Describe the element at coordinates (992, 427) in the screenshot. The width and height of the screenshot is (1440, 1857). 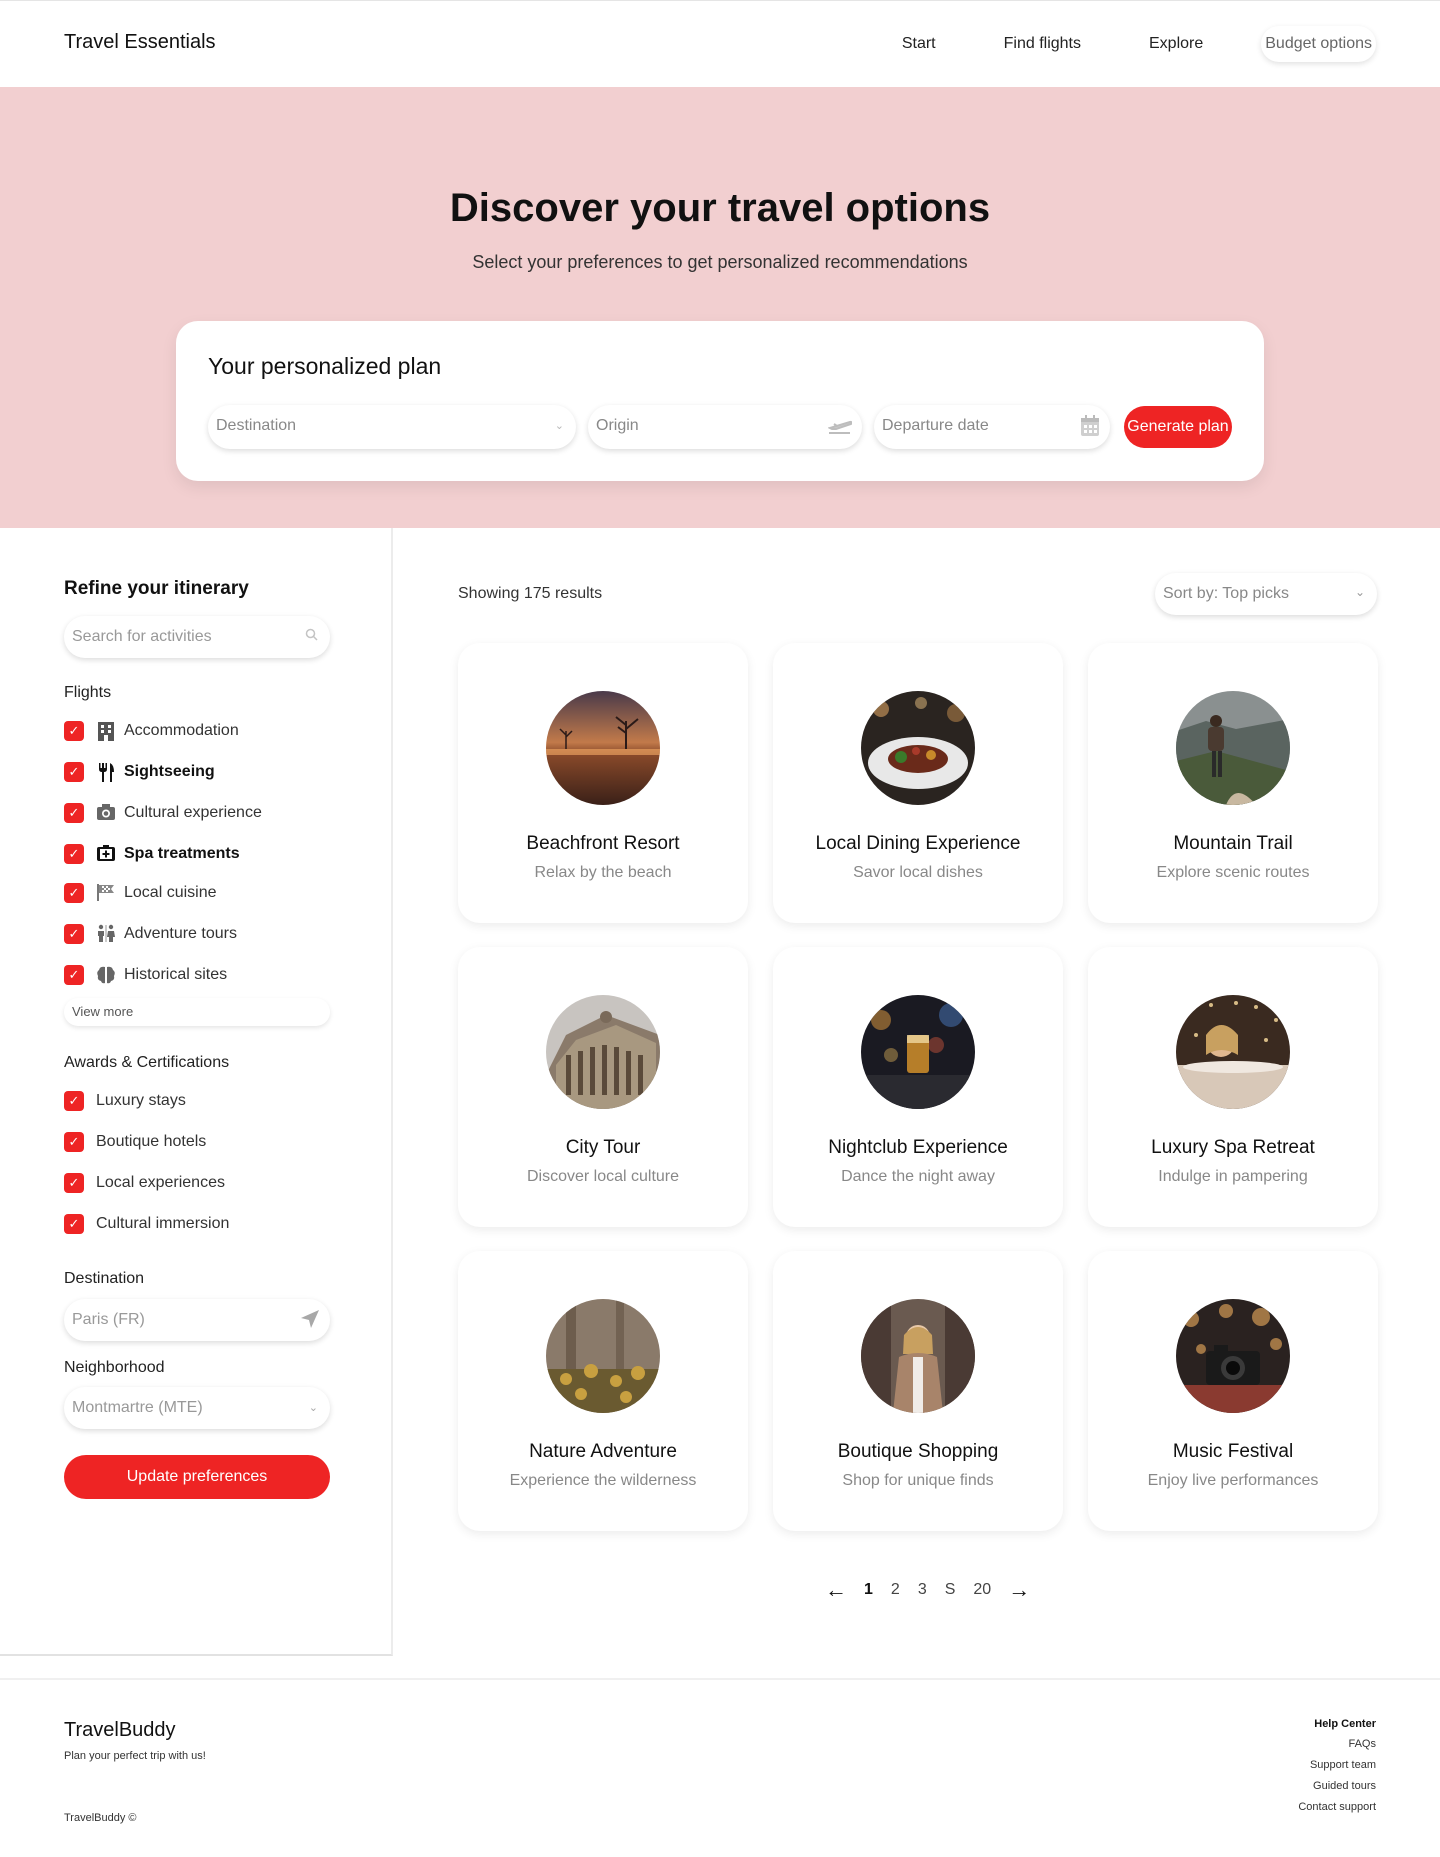
I see `departure-date-input: Departure date` at that location.